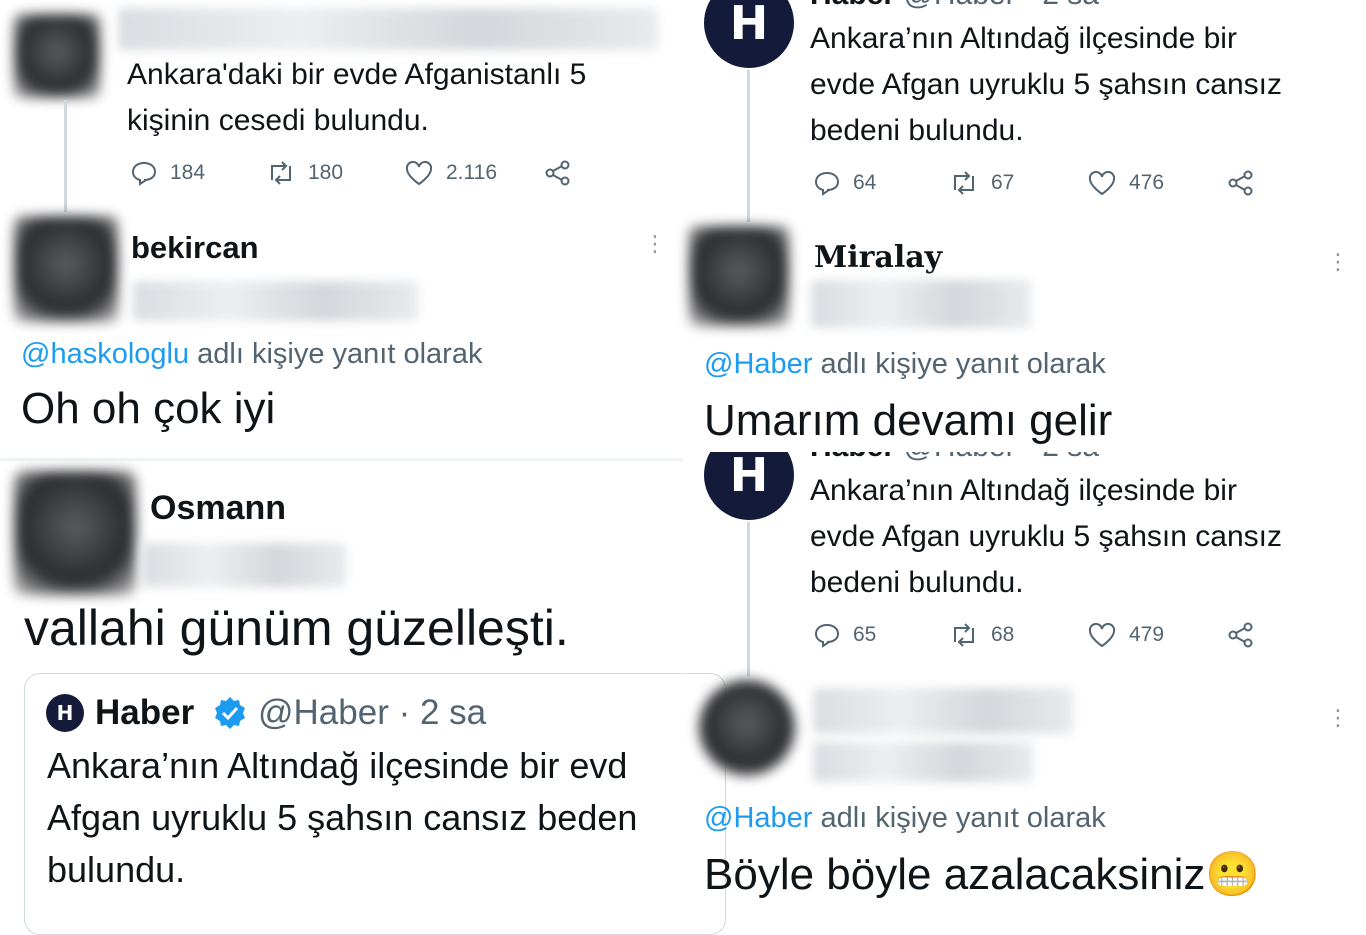 Image resolution: width=1366 pixels, height=935 pixels. Describe the element at coordinates (116, 869) in the screenshot. I see `quoted-text-line-3: bulundu.` at that location.